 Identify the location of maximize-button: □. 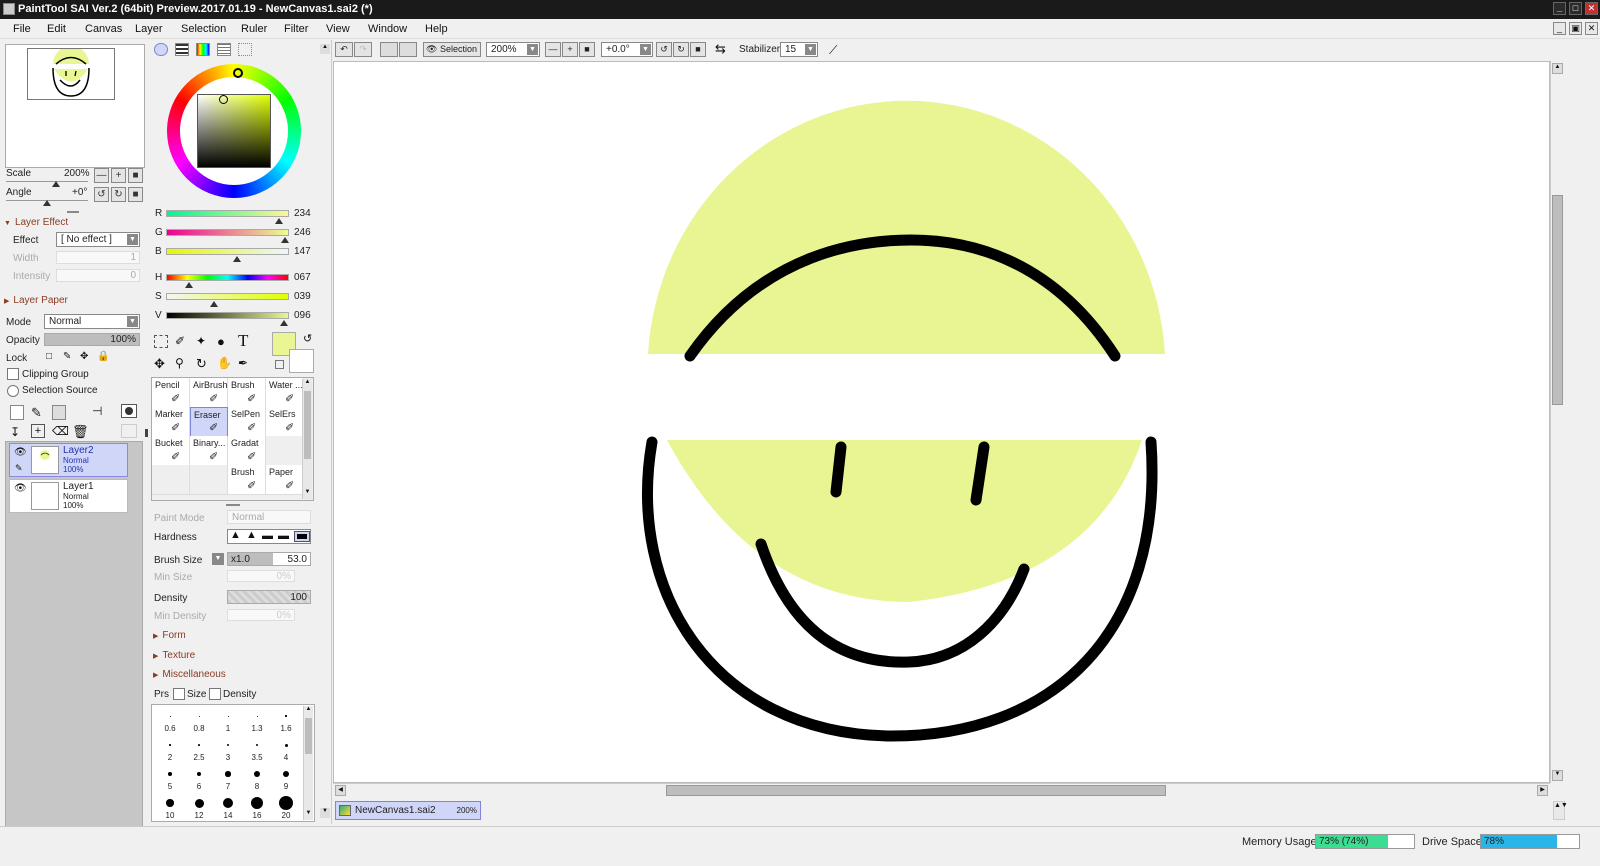
(1575, 8).